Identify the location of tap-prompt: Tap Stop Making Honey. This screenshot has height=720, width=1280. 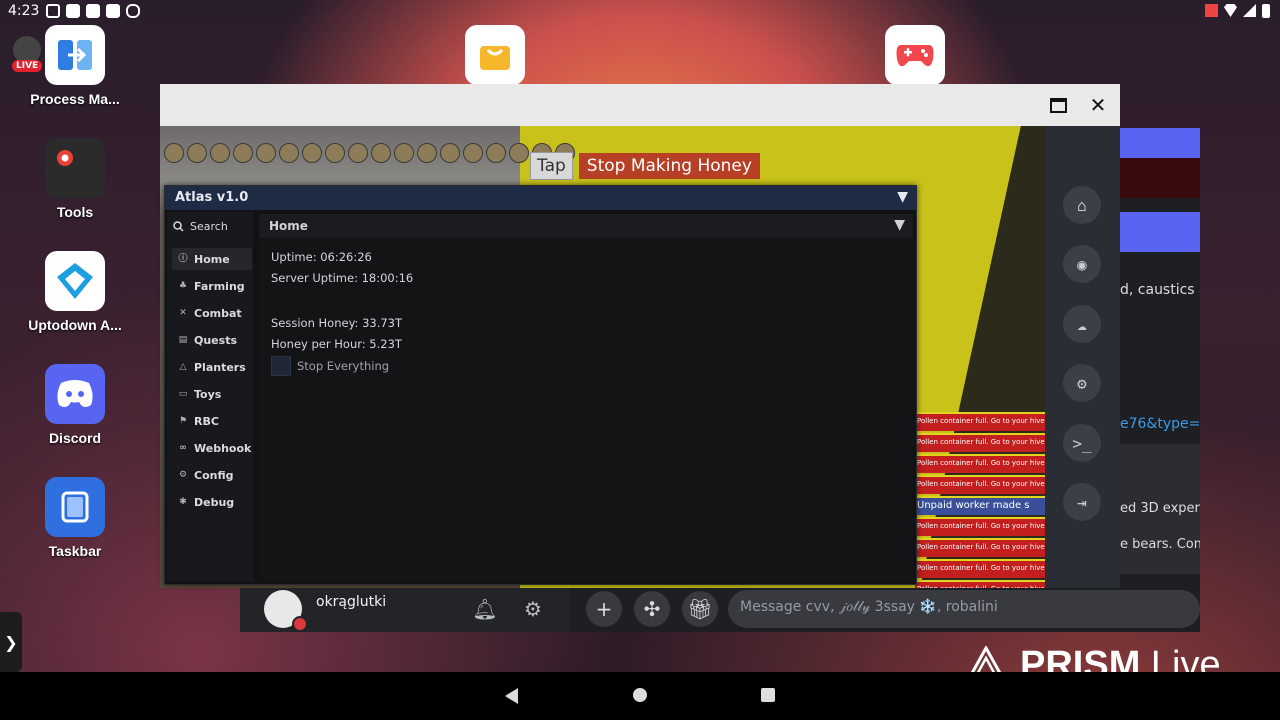
(645, 166).